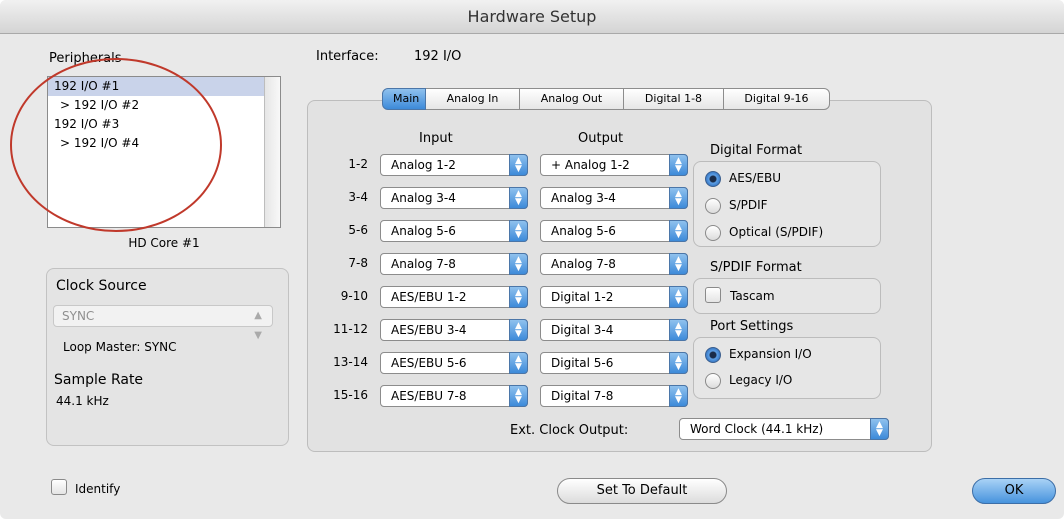 Image resolution: width=1064 pixels, height=519 pixels. What do you see at coordinates (101, 286) in the screenshot?
I see `clock-source-title: Clock Source` at bounding box center [101, 286].